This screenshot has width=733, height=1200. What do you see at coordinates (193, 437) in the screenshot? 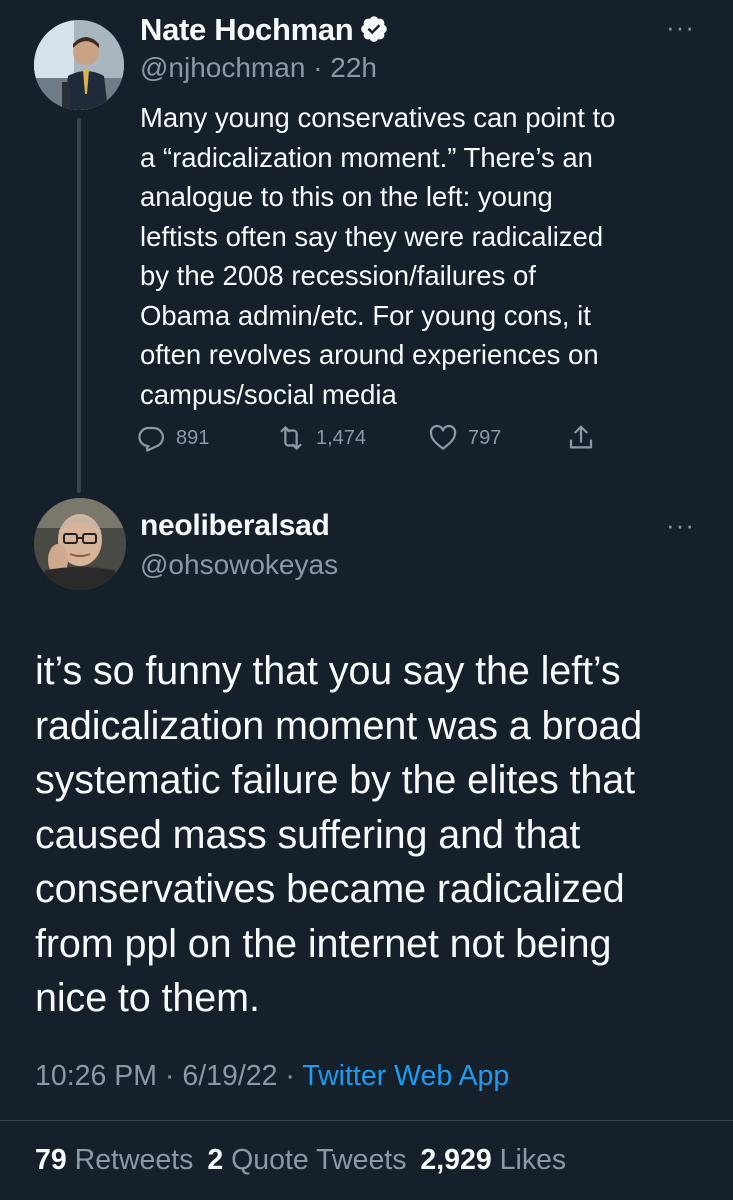
I see `reply-count: 891` at bounding box center [193, 437].